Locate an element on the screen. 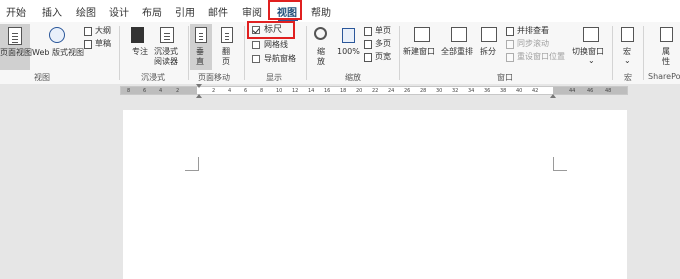 The image size is (680, 279). ruler-number: 44 is located at coordinates (572, 91).